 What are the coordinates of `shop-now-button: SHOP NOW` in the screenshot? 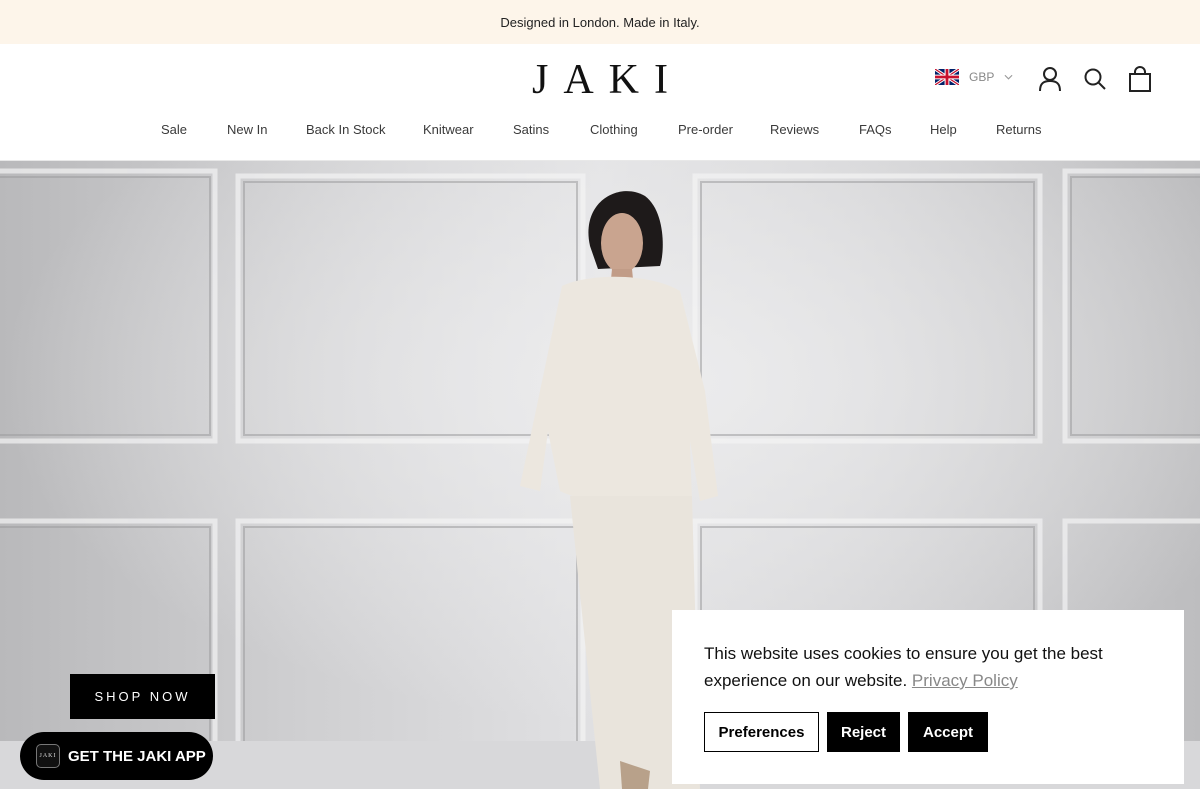 It's located at (142, 696).